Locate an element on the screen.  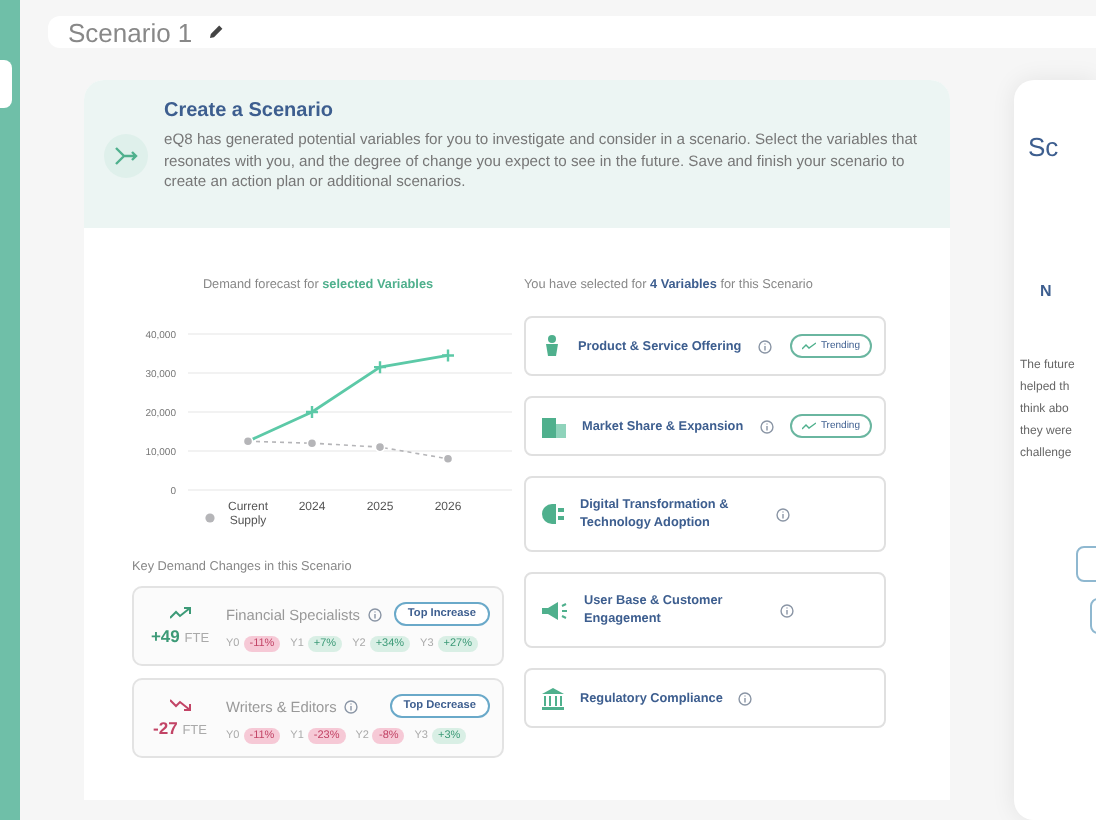
dialog-subtitle: N is located at coordinates (1047, 291).